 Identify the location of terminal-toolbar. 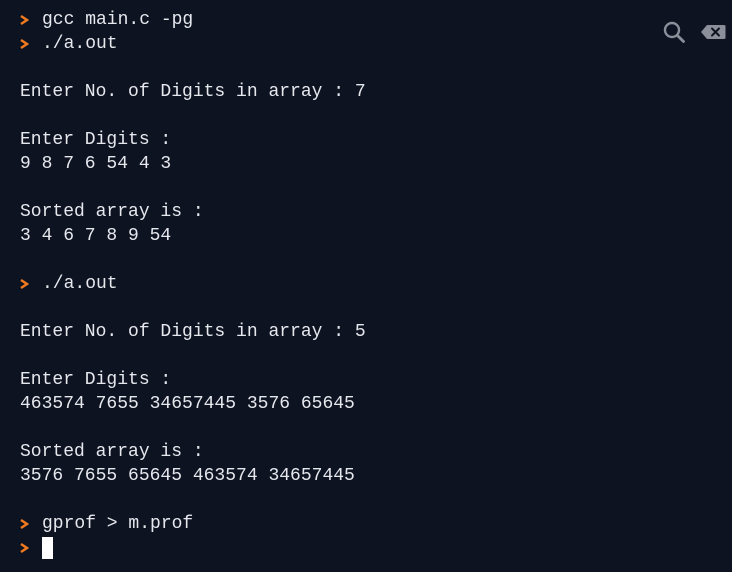
(694, 35).